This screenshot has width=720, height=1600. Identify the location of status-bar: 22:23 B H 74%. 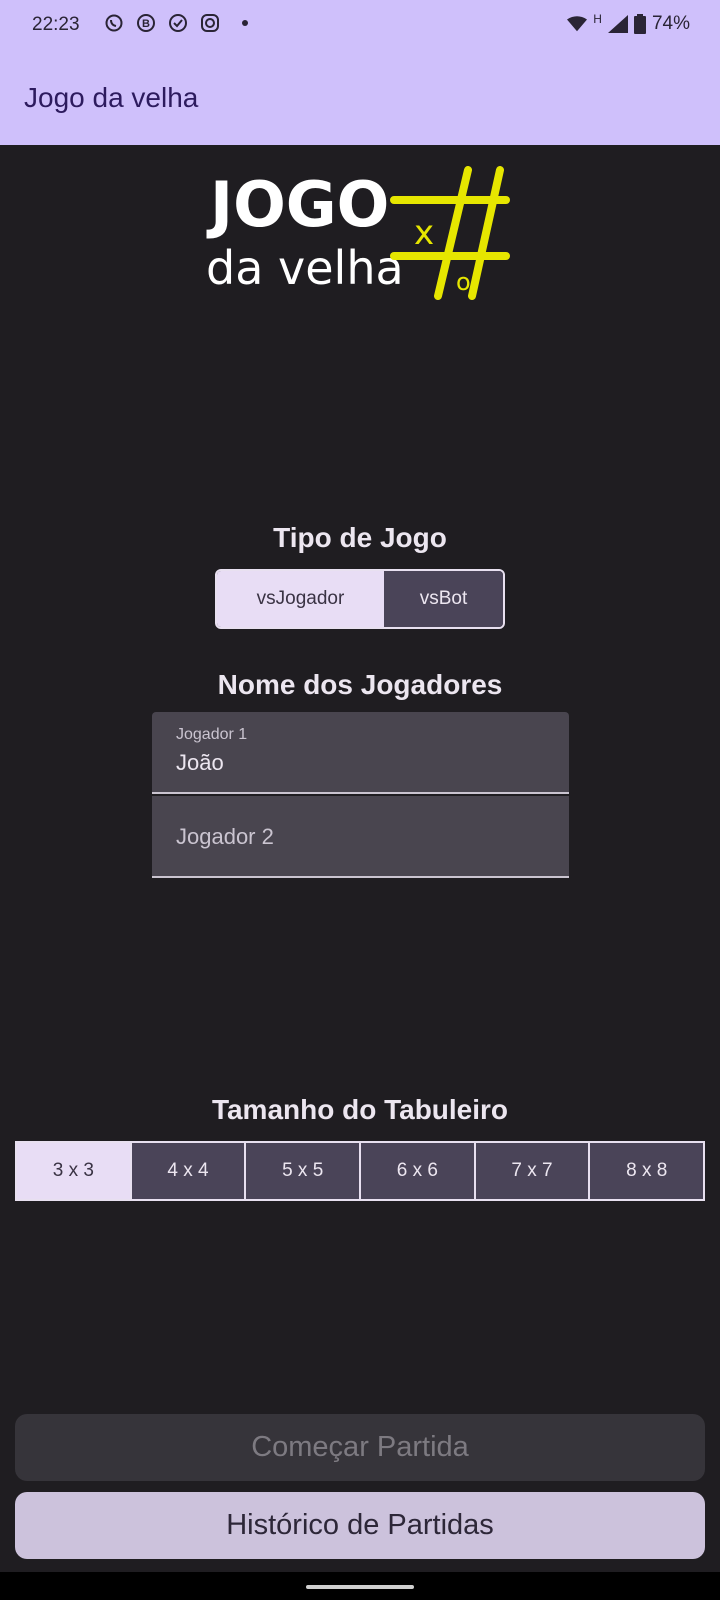
(360, 26).